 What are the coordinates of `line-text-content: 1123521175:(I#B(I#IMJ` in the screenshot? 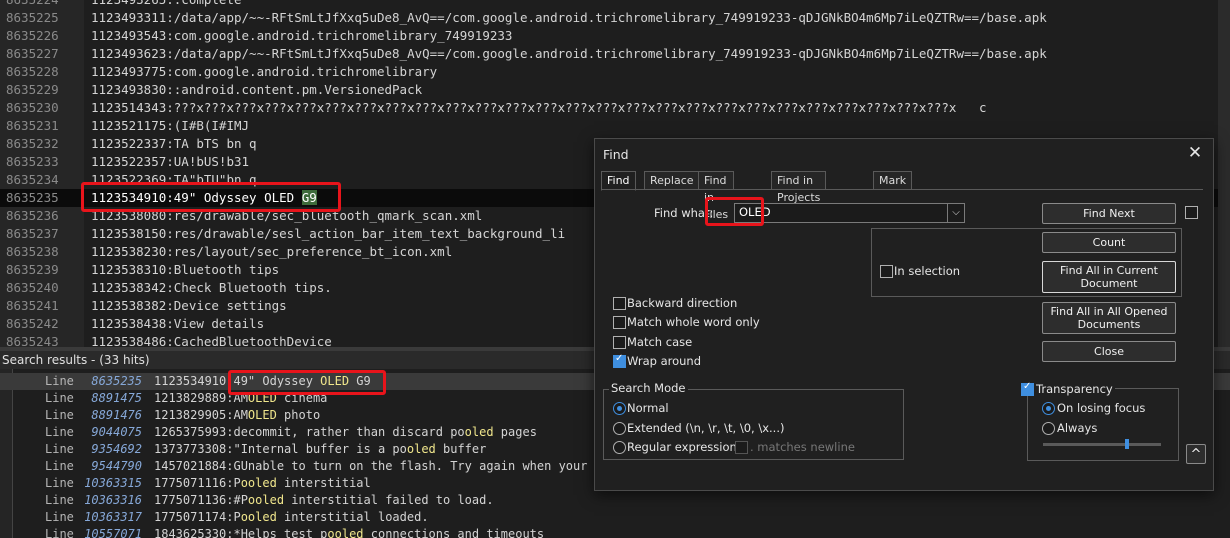 It's located at (170, 125).